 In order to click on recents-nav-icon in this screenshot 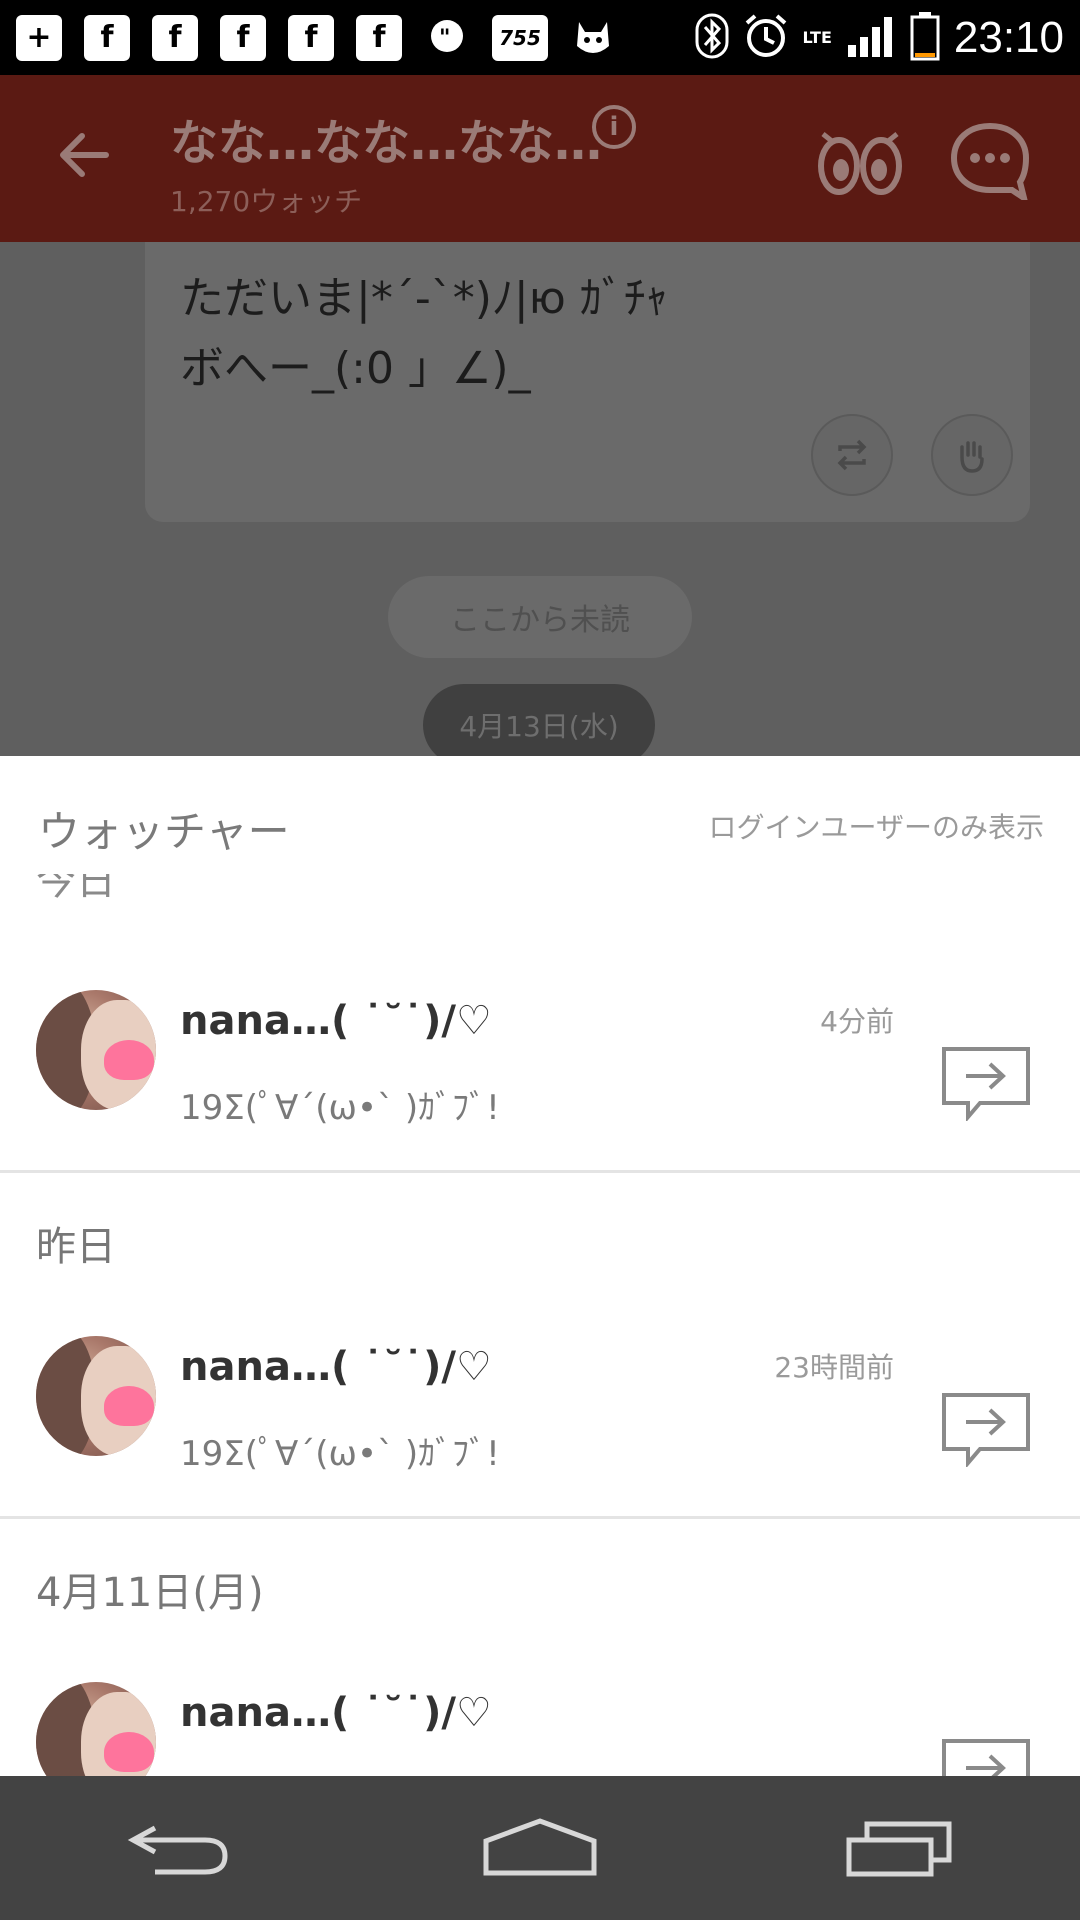, I will do `click(900, 1848)`.